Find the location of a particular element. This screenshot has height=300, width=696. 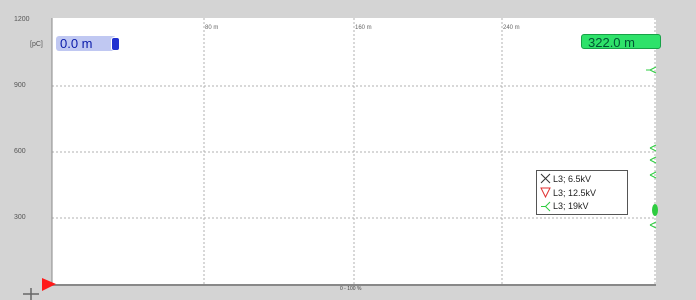

crosshair-icon is located at coordinates (31, 293).